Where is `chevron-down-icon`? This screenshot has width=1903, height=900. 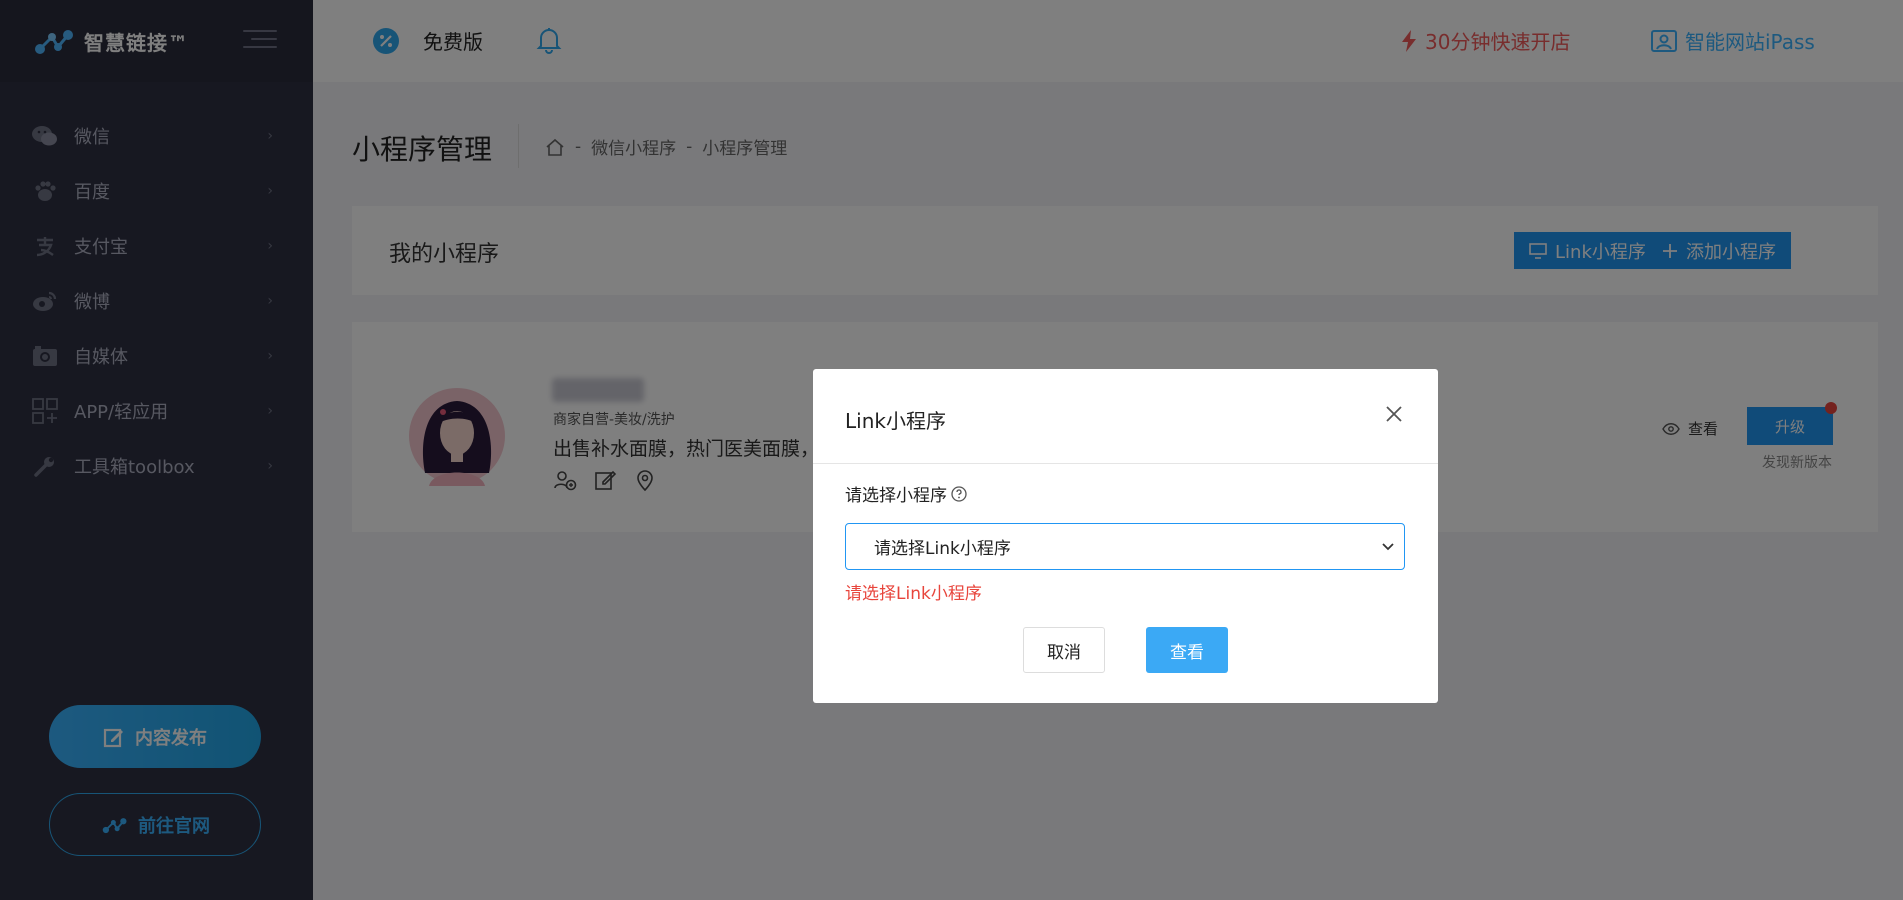 chevron-down-icon is located at coordinates (1388, 546).